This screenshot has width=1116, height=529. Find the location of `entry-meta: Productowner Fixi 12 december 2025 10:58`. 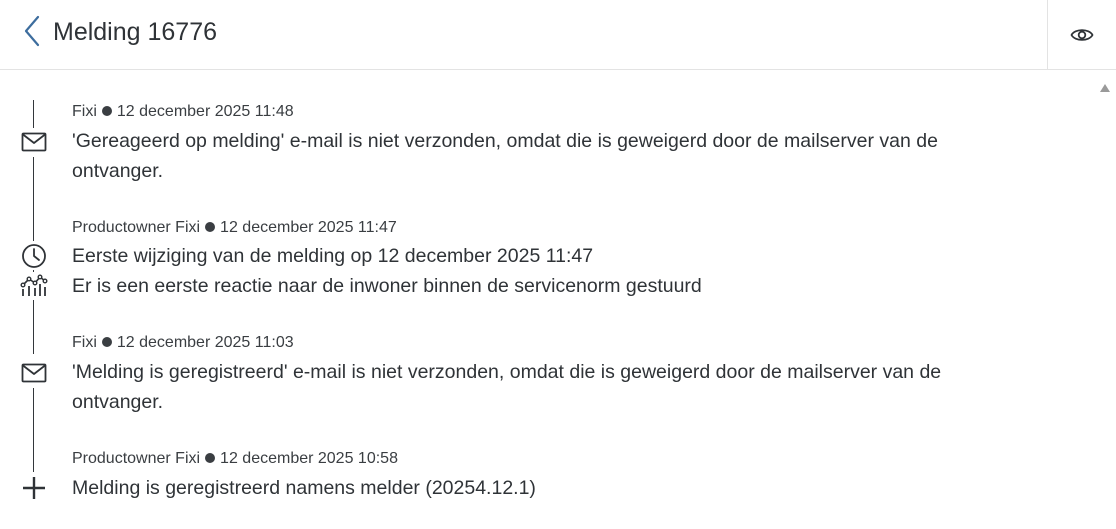

entry-meta: Productowner Fixi 12 december 2025 10:58 is located at coordinates (235, 459).